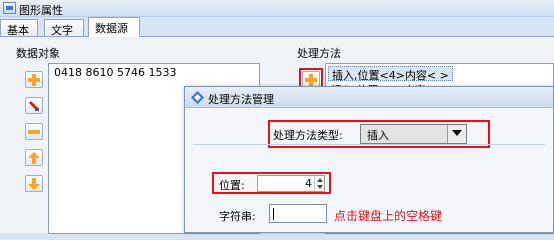 This screenshot has width=554, height=240. Describe the element at coordinates (388, 216) in the screenshot. I see `hint-text: 点击键盘上的空格键` at that location.